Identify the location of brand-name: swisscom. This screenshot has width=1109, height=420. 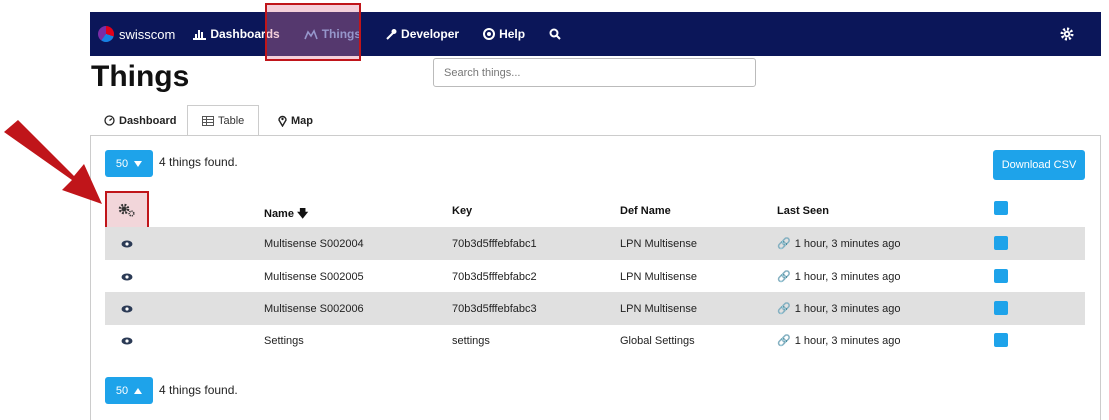
(147, 34).